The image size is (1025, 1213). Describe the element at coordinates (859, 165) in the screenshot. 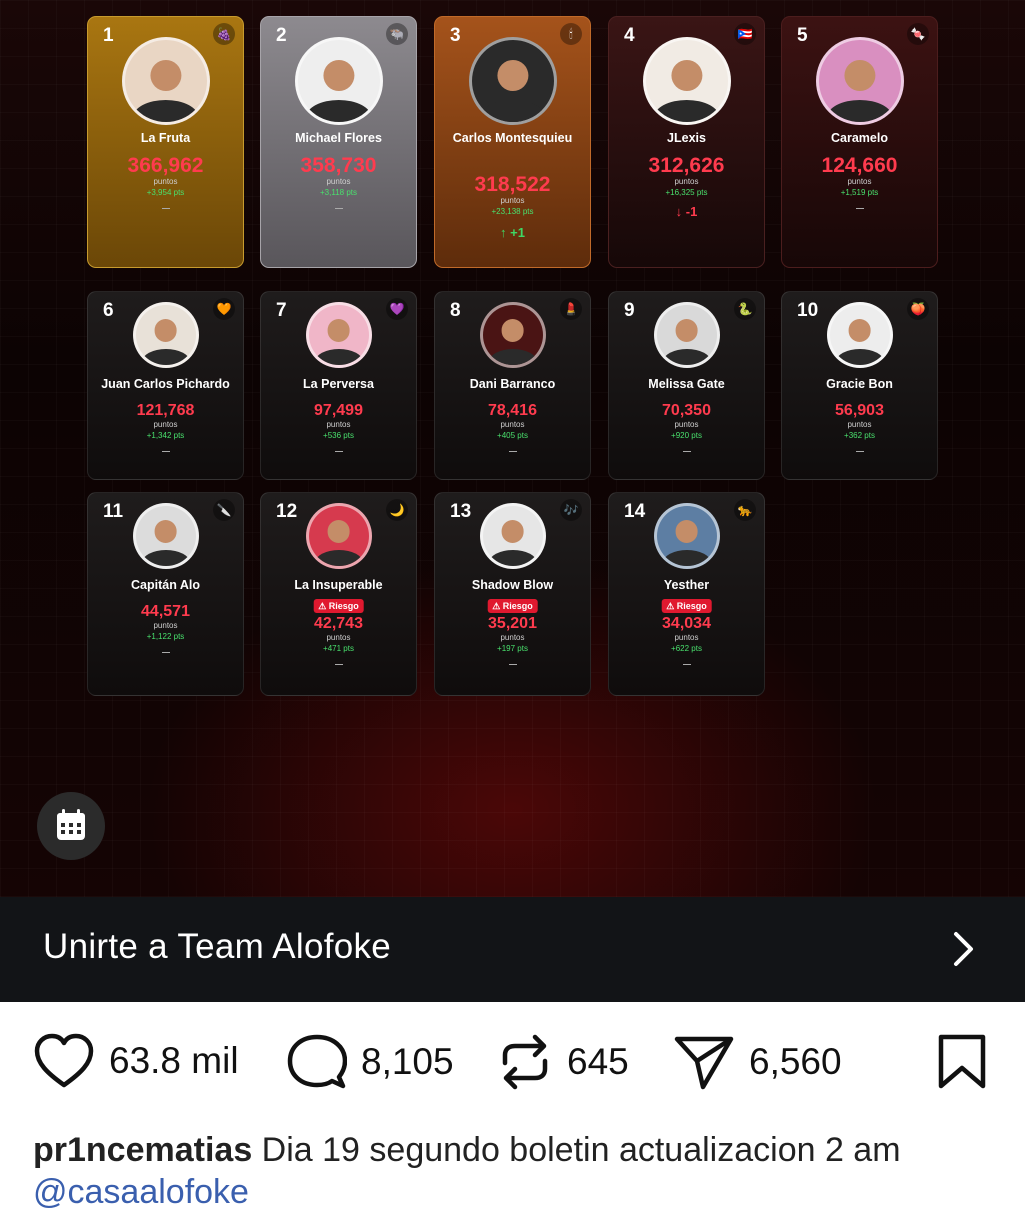

I see `points-value: 124,660` at that location.